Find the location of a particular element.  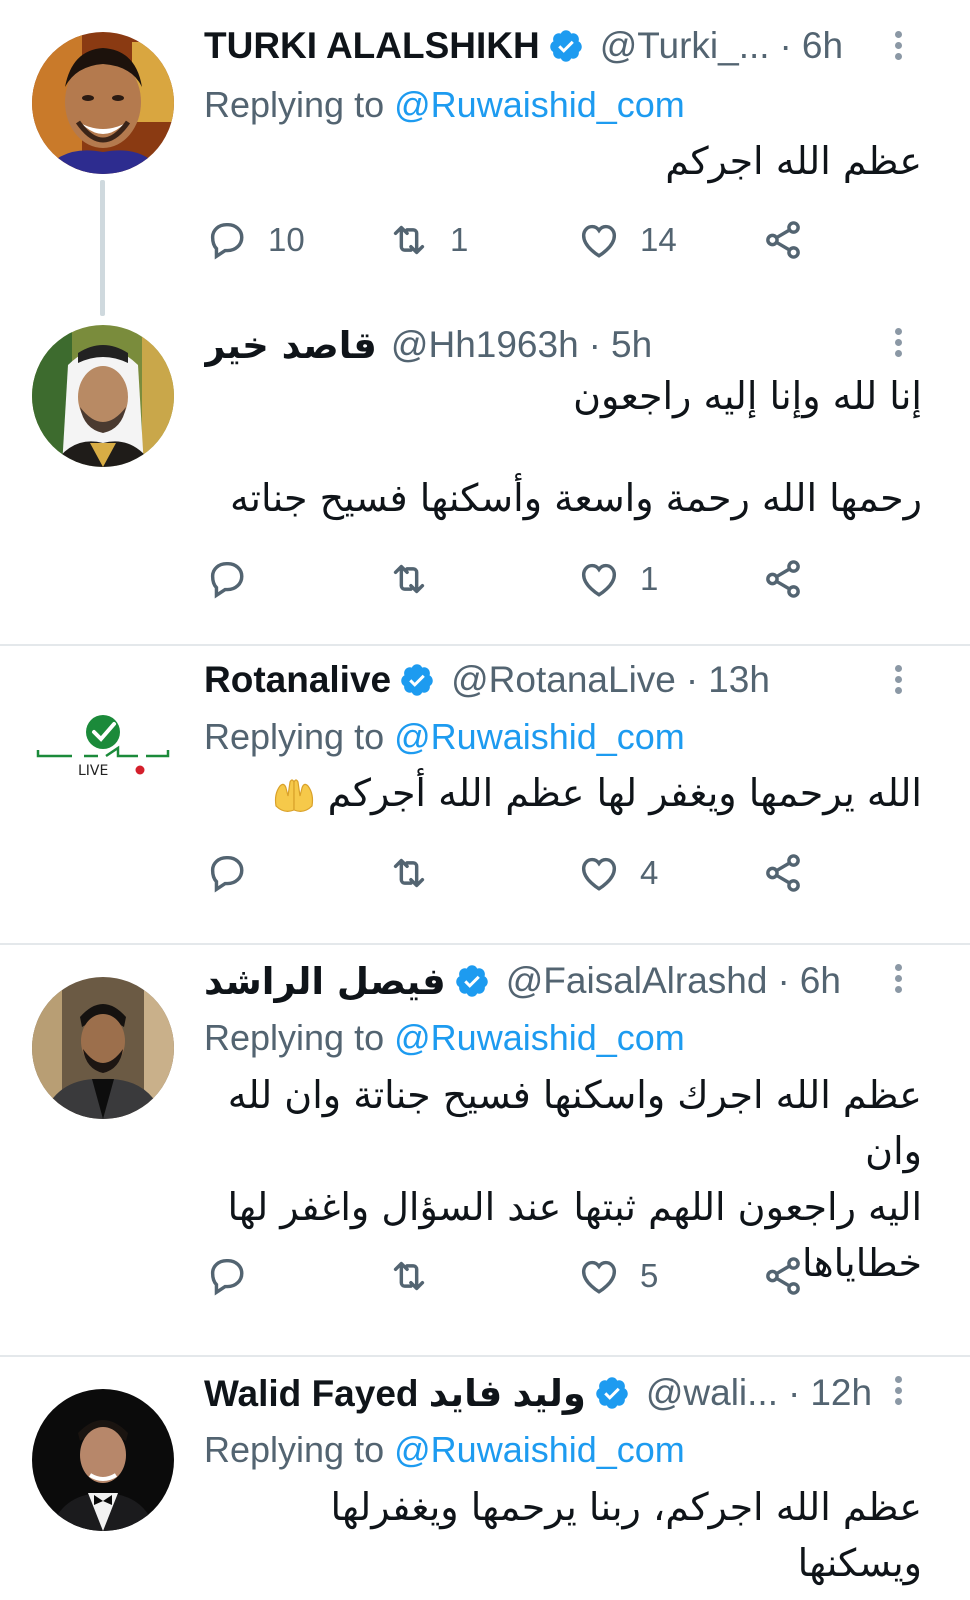

display-name: TURKI ALALSHIKH is located at coordinates (372, 46).